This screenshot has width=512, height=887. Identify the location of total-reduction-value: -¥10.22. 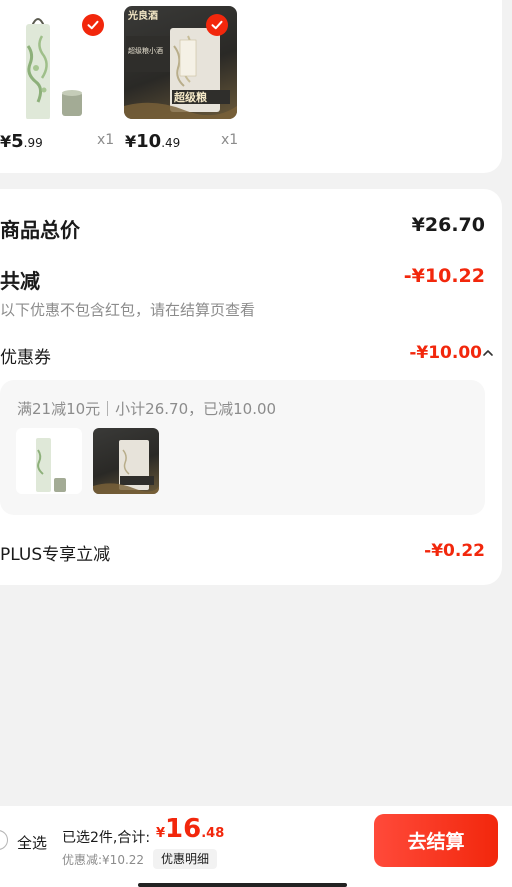
(444, 276).